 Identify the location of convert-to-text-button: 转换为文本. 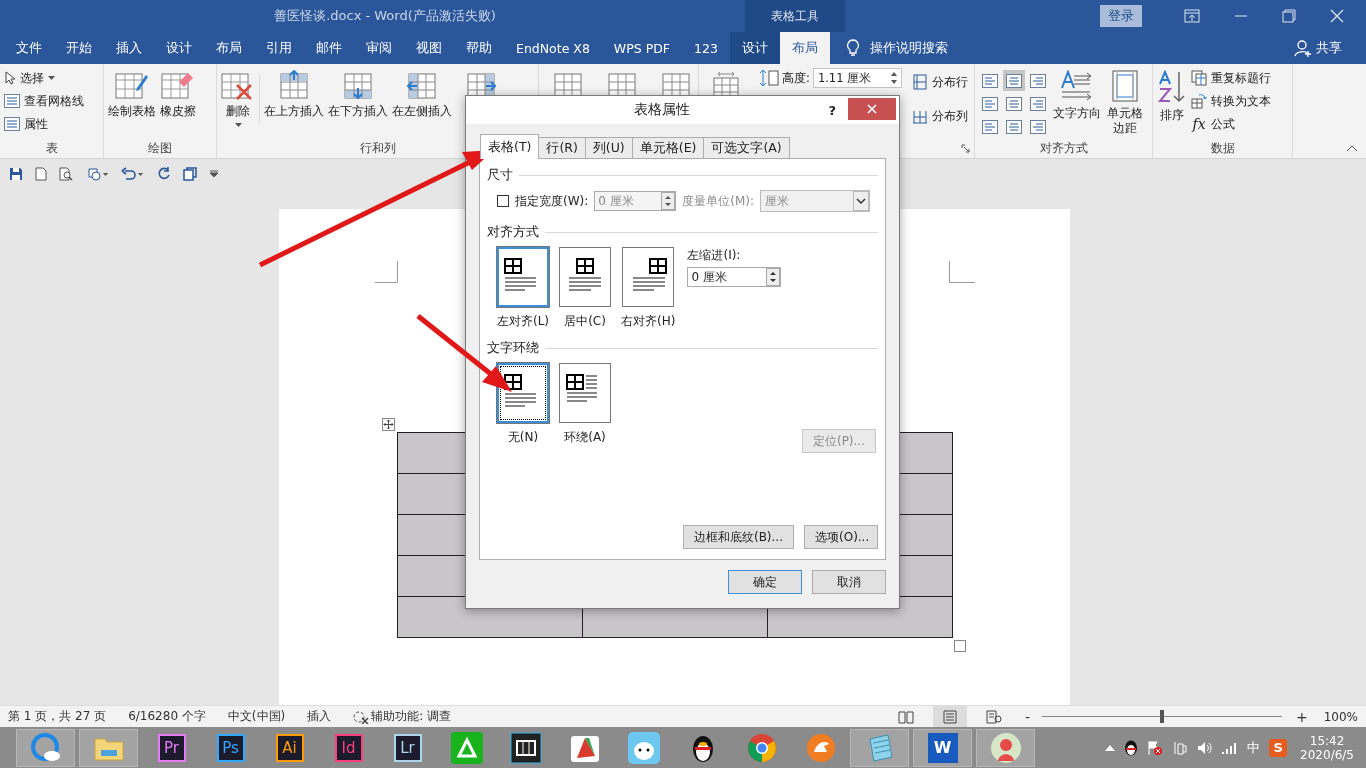
(1231, 101).